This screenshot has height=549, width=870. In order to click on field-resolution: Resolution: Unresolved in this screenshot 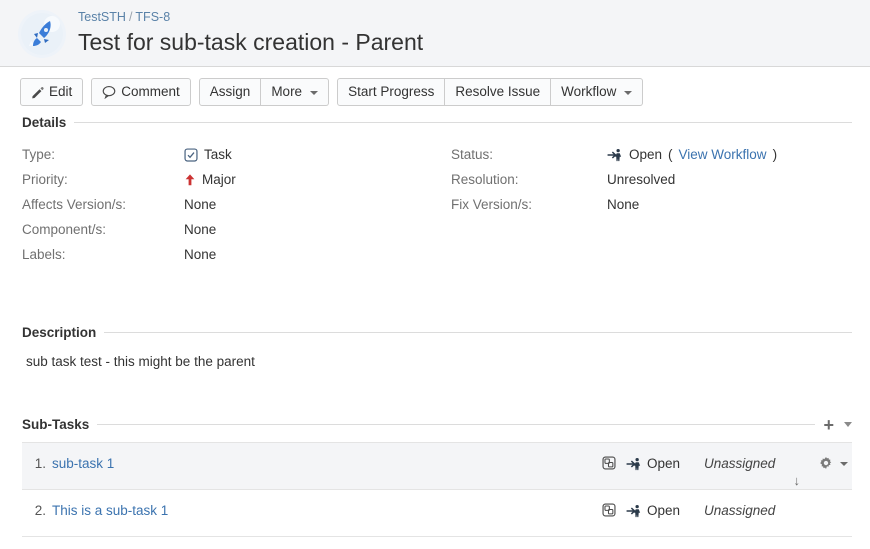, I will do `click(651, 179)`.